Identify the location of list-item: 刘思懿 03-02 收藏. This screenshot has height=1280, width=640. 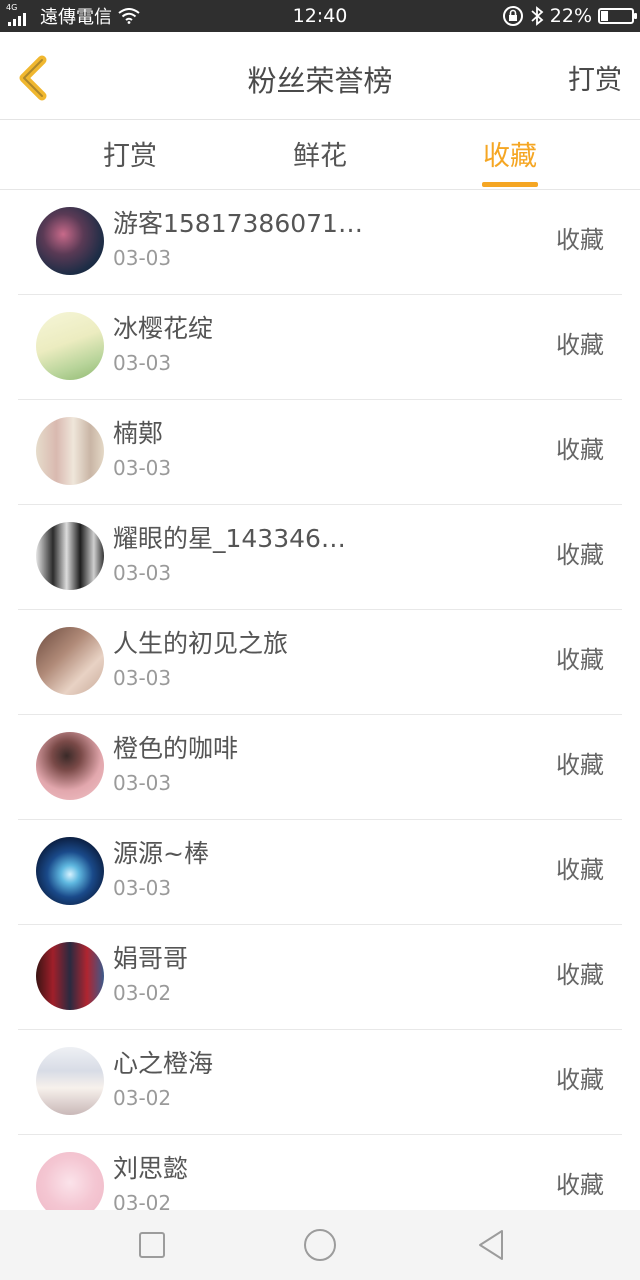
(320, 1172).